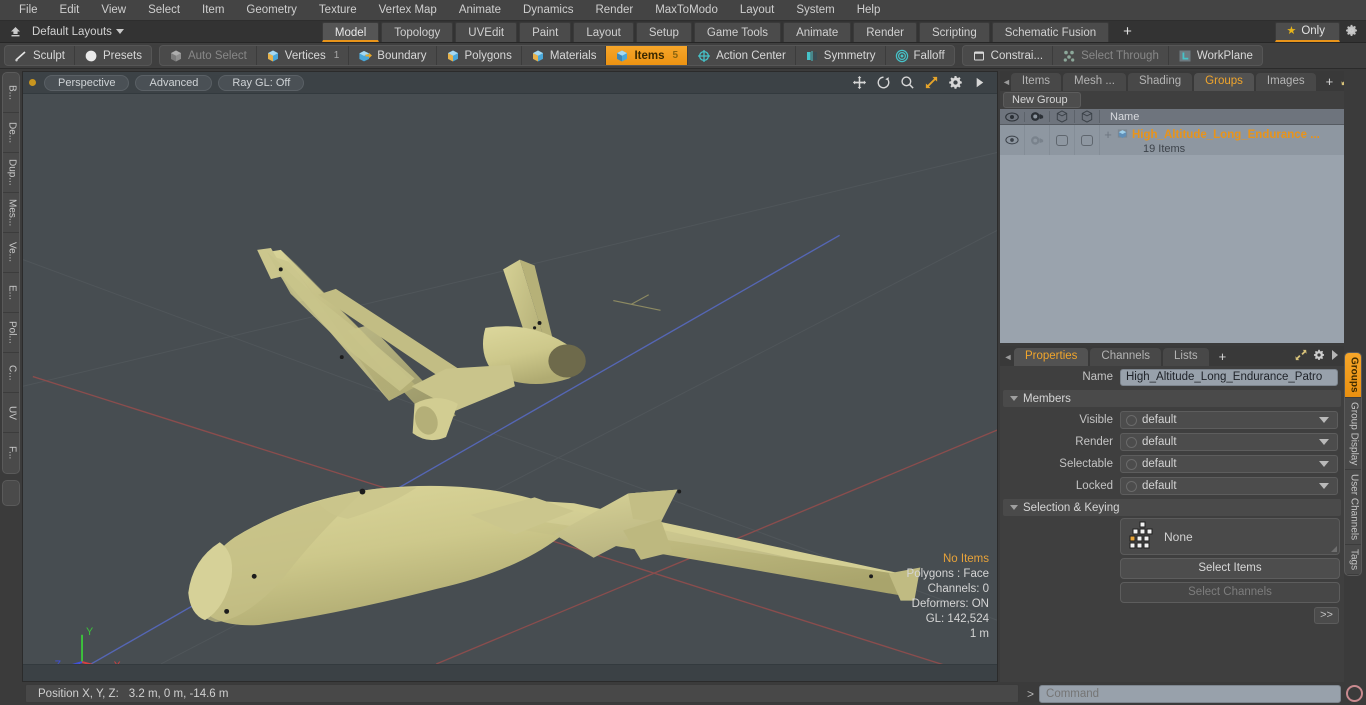 This screenshot has height=705, width=1366. What do you see at coordinates (931, 82) in the screenshot?
I see `fit-expand-icon` at bounding box center [931, 82].